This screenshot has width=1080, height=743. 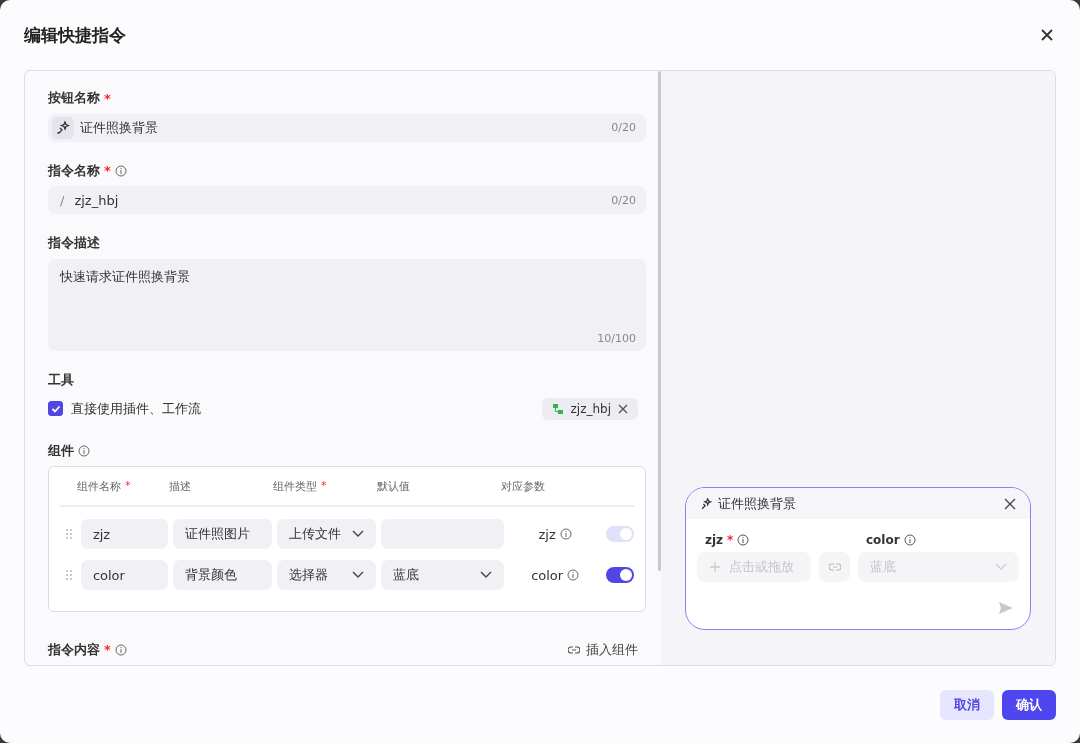 I want to click on name-input: color, so click(x=124, y=575).